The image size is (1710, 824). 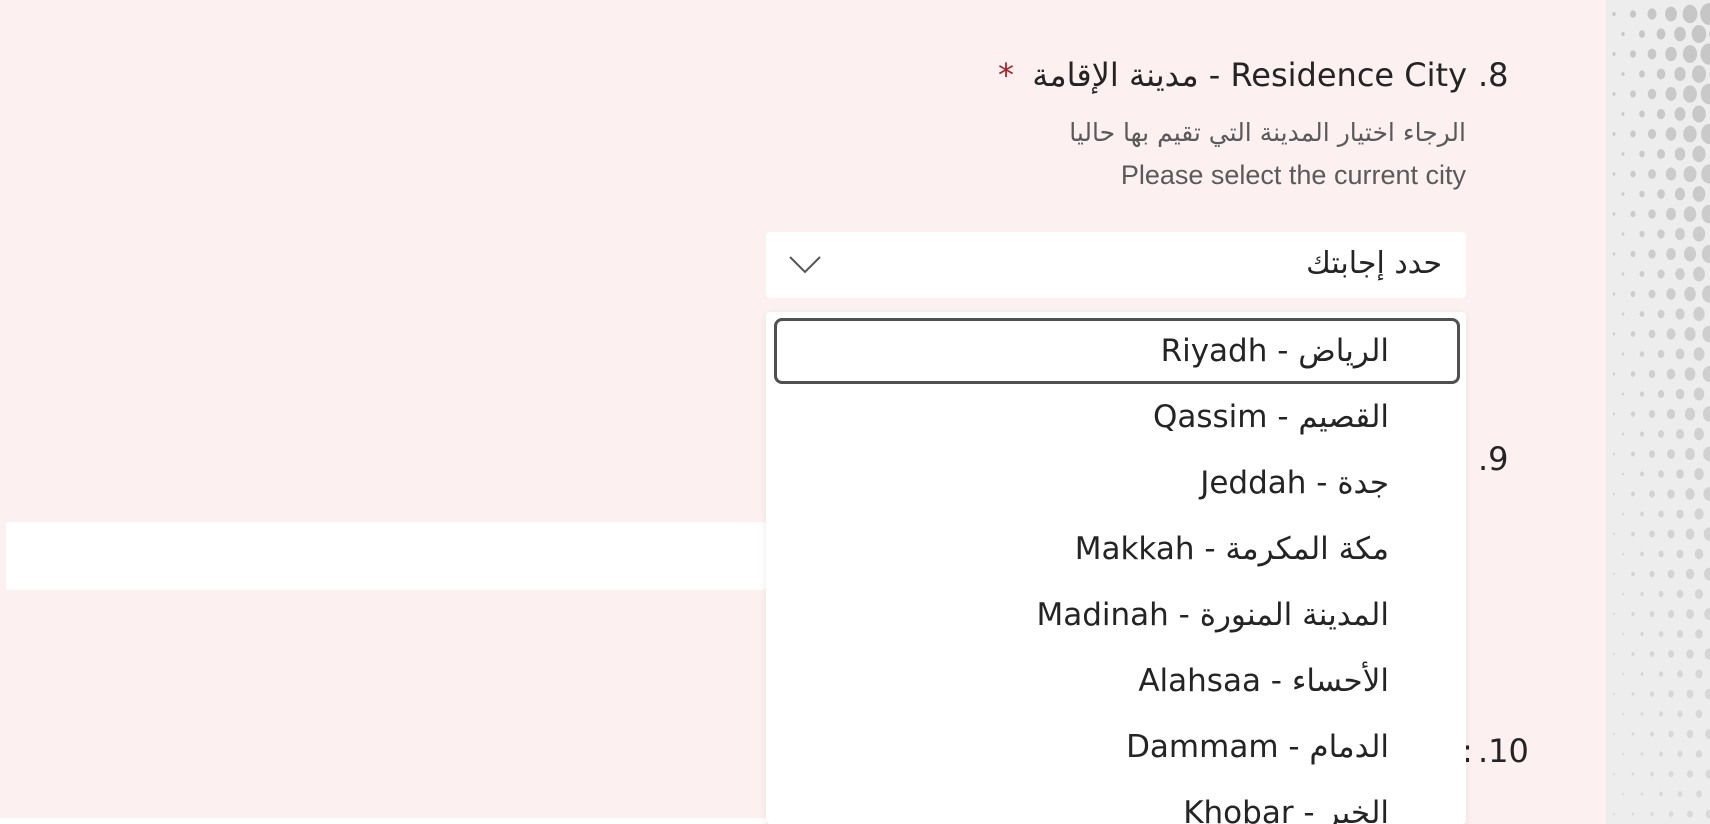 What do you see at coordinates (1117, 417) in the screenshot?
I see `city-option: Qassim - القصيم` at bounding box center [1117, 417].